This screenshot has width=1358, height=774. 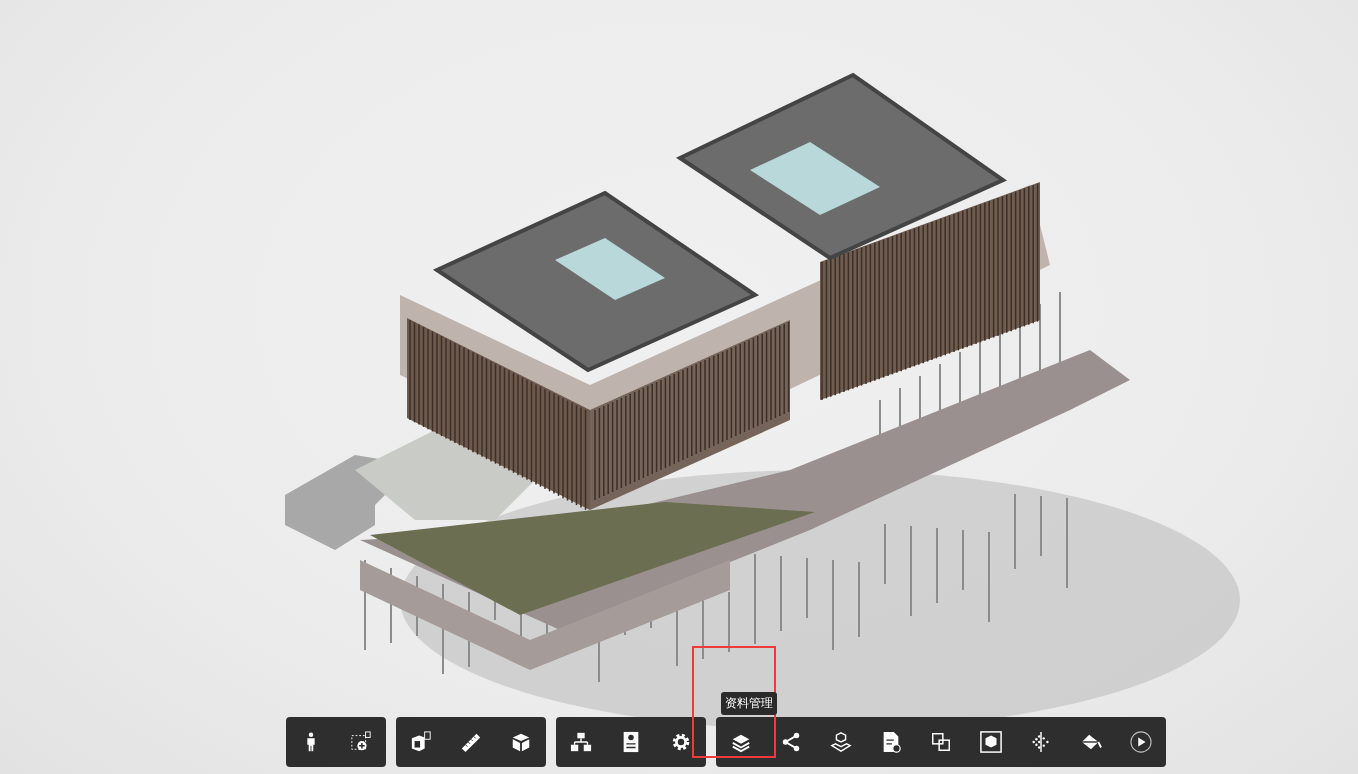 What do you see at coordinates (581, 742) in the screenshot?
I see `hierarchy-icon` at bounding box center [581, 742].